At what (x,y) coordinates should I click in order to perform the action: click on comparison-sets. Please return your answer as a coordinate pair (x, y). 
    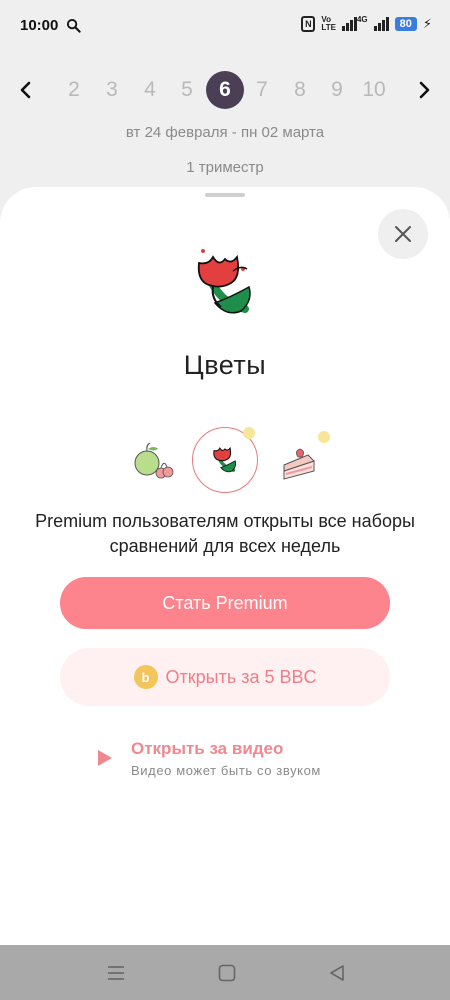
    Looking at the image, I should click on (225, 460).